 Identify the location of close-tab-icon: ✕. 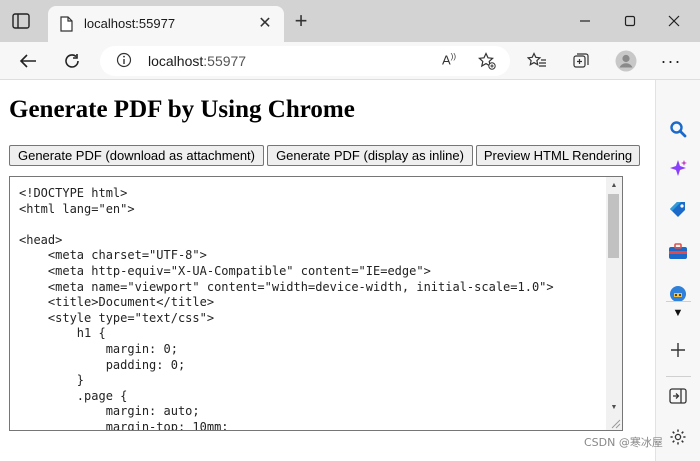
(265, 24).